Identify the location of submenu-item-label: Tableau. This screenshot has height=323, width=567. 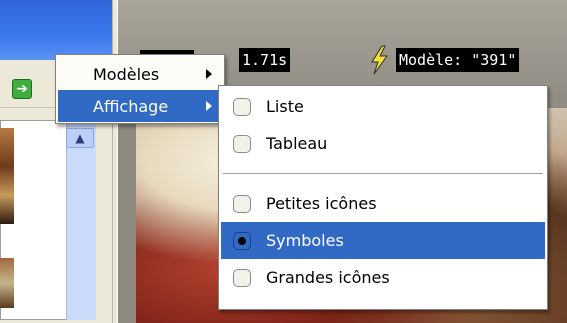
(297, 143).